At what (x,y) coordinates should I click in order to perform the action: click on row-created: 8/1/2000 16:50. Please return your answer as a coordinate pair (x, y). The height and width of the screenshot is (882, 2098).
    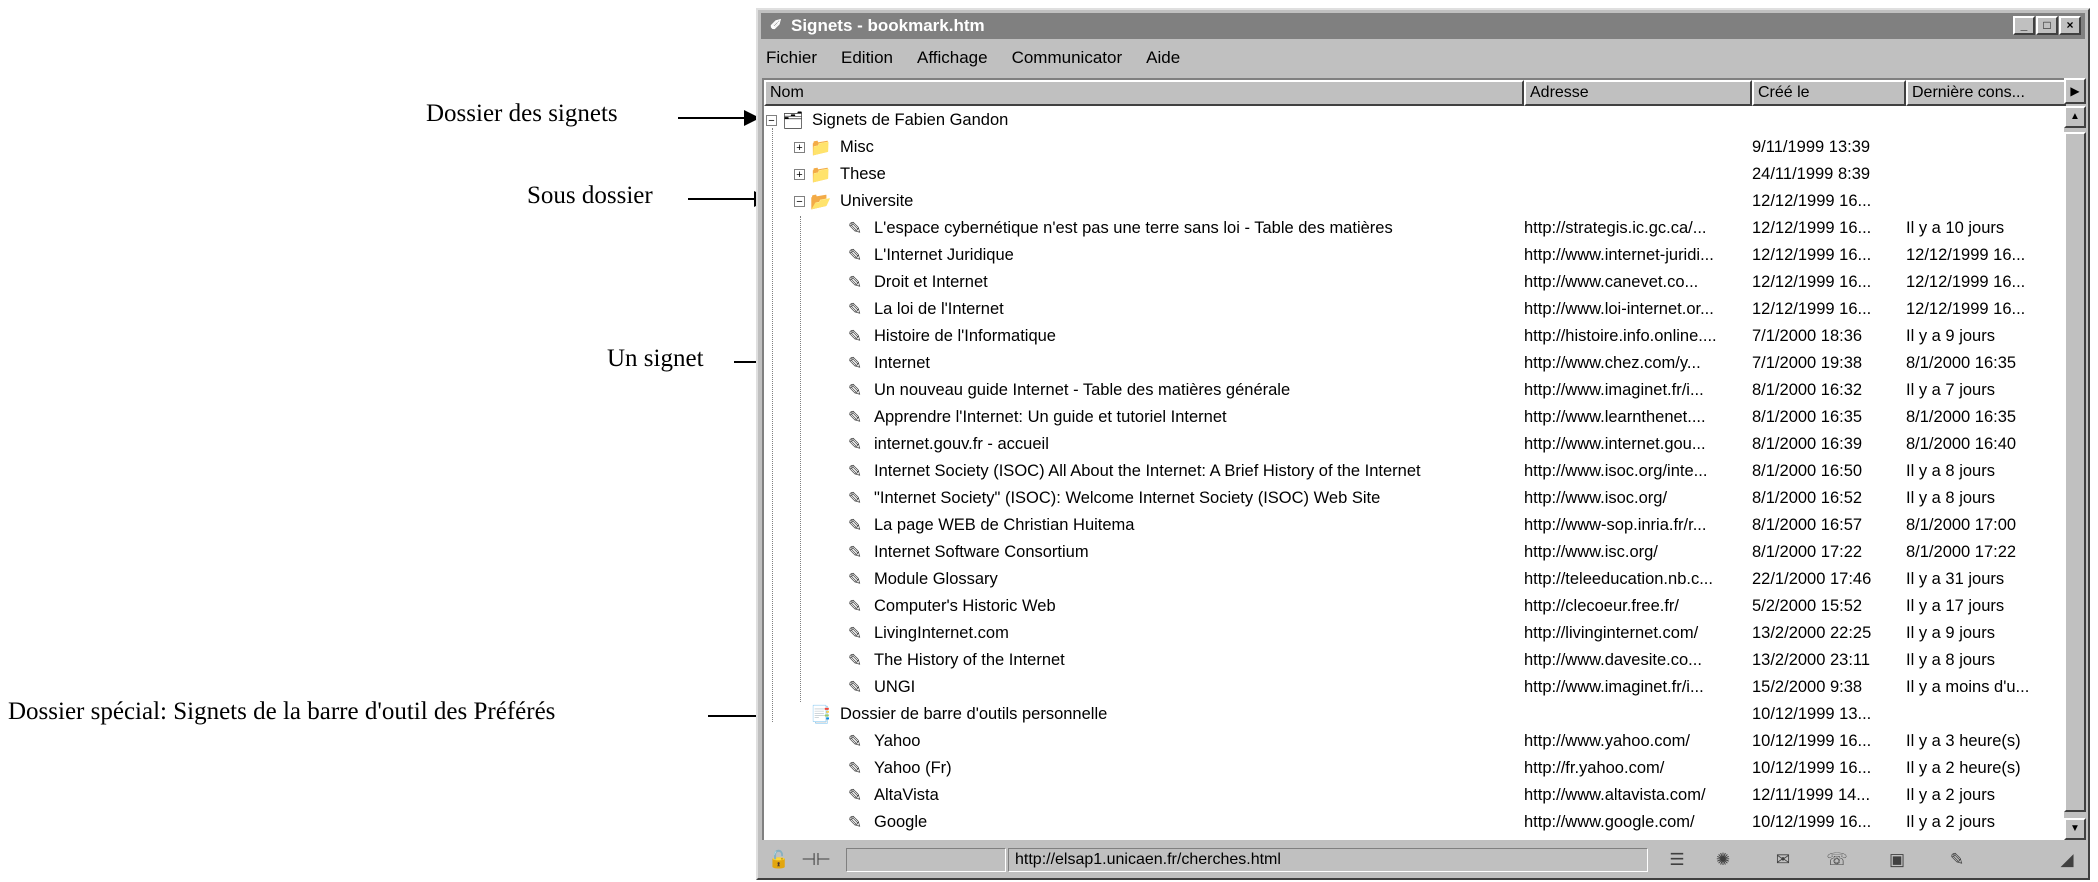
    Looking at the image, I should click on (1807, 471).